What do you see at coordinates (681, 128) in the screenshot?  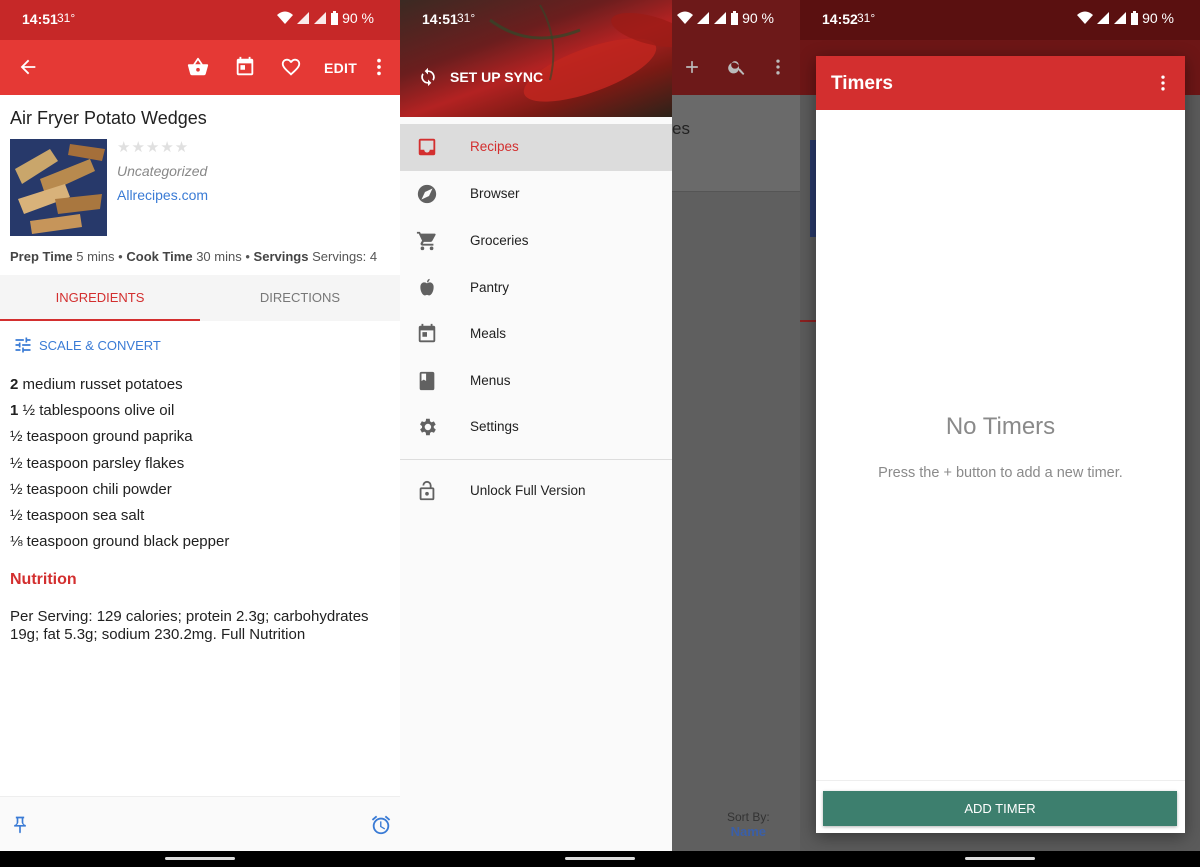 I see `background-title-fragment: es` at bounding box center [681, 128].